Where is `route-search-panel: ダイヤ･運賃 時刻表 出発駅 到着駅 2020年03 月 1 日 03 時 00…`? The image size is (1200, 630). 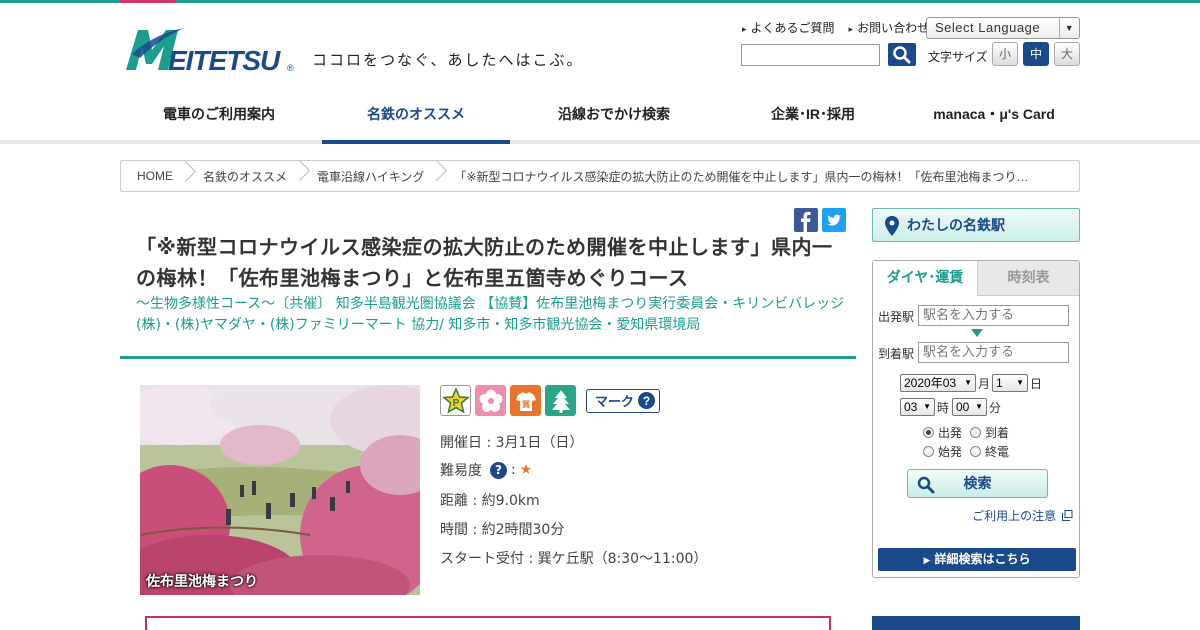 route-search-panel: ダイヤ･運賃 時刻表 出発駅 到着駅 2020年03 月 1 日 03 時 00… is located at coordinates (976, 419).